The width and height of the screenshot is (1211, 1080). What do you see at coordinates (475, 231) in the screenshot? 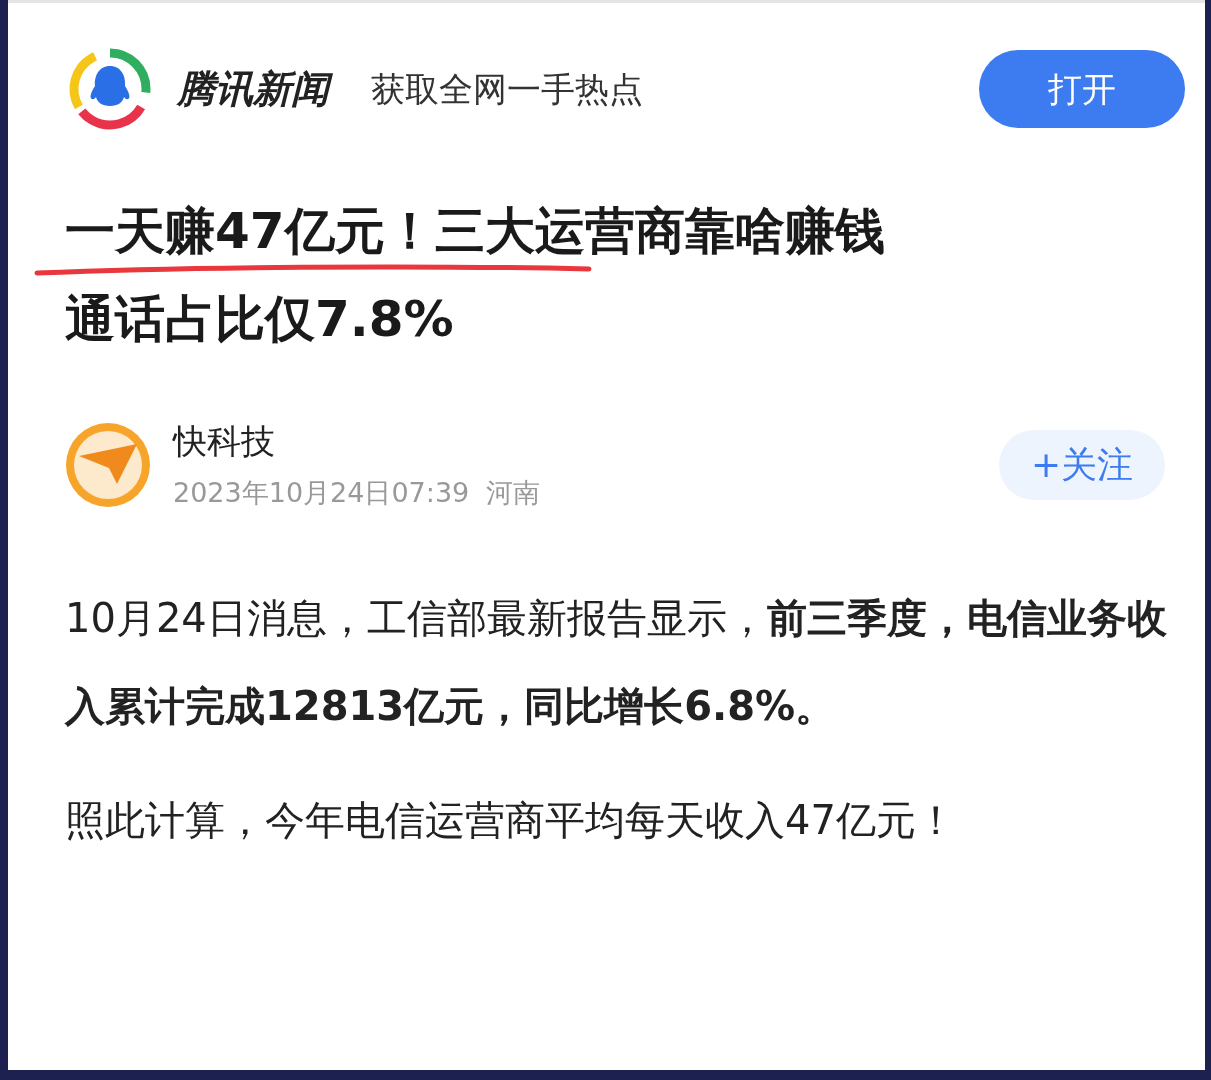
I see `article-title: 一天赚47亿元！三大运营商靠啥赚钱` at bounding box center [475, 231].